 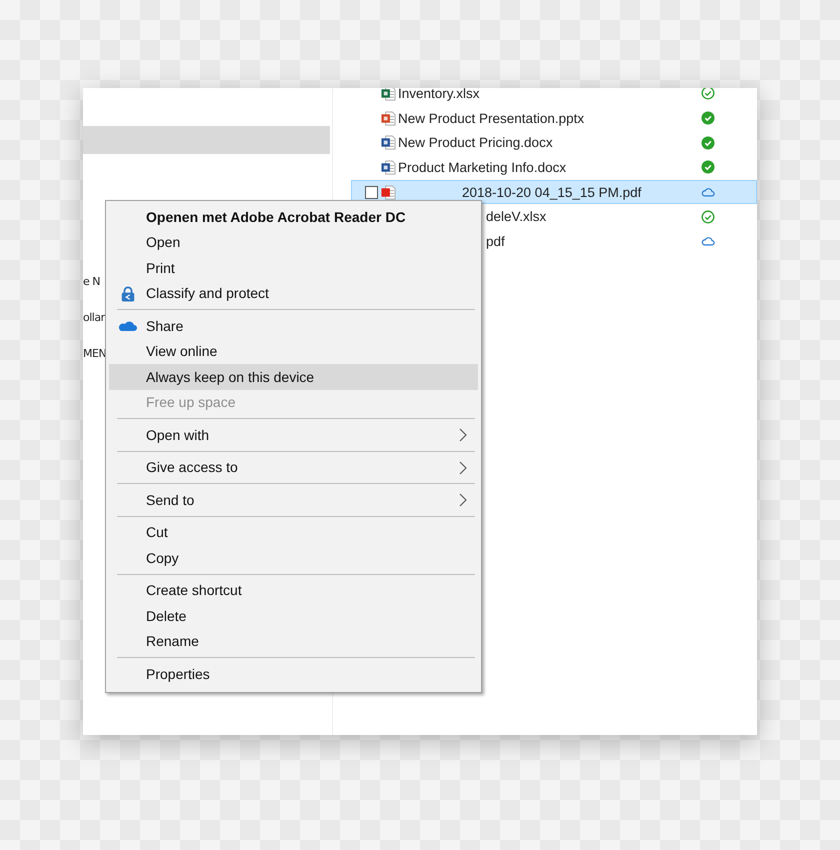 What do you see at coordinates (293, 217) in the screenshot?
I see `menu-item: Openen met Adobe Acrobat Reader DC` at bounding box center [293, 217].